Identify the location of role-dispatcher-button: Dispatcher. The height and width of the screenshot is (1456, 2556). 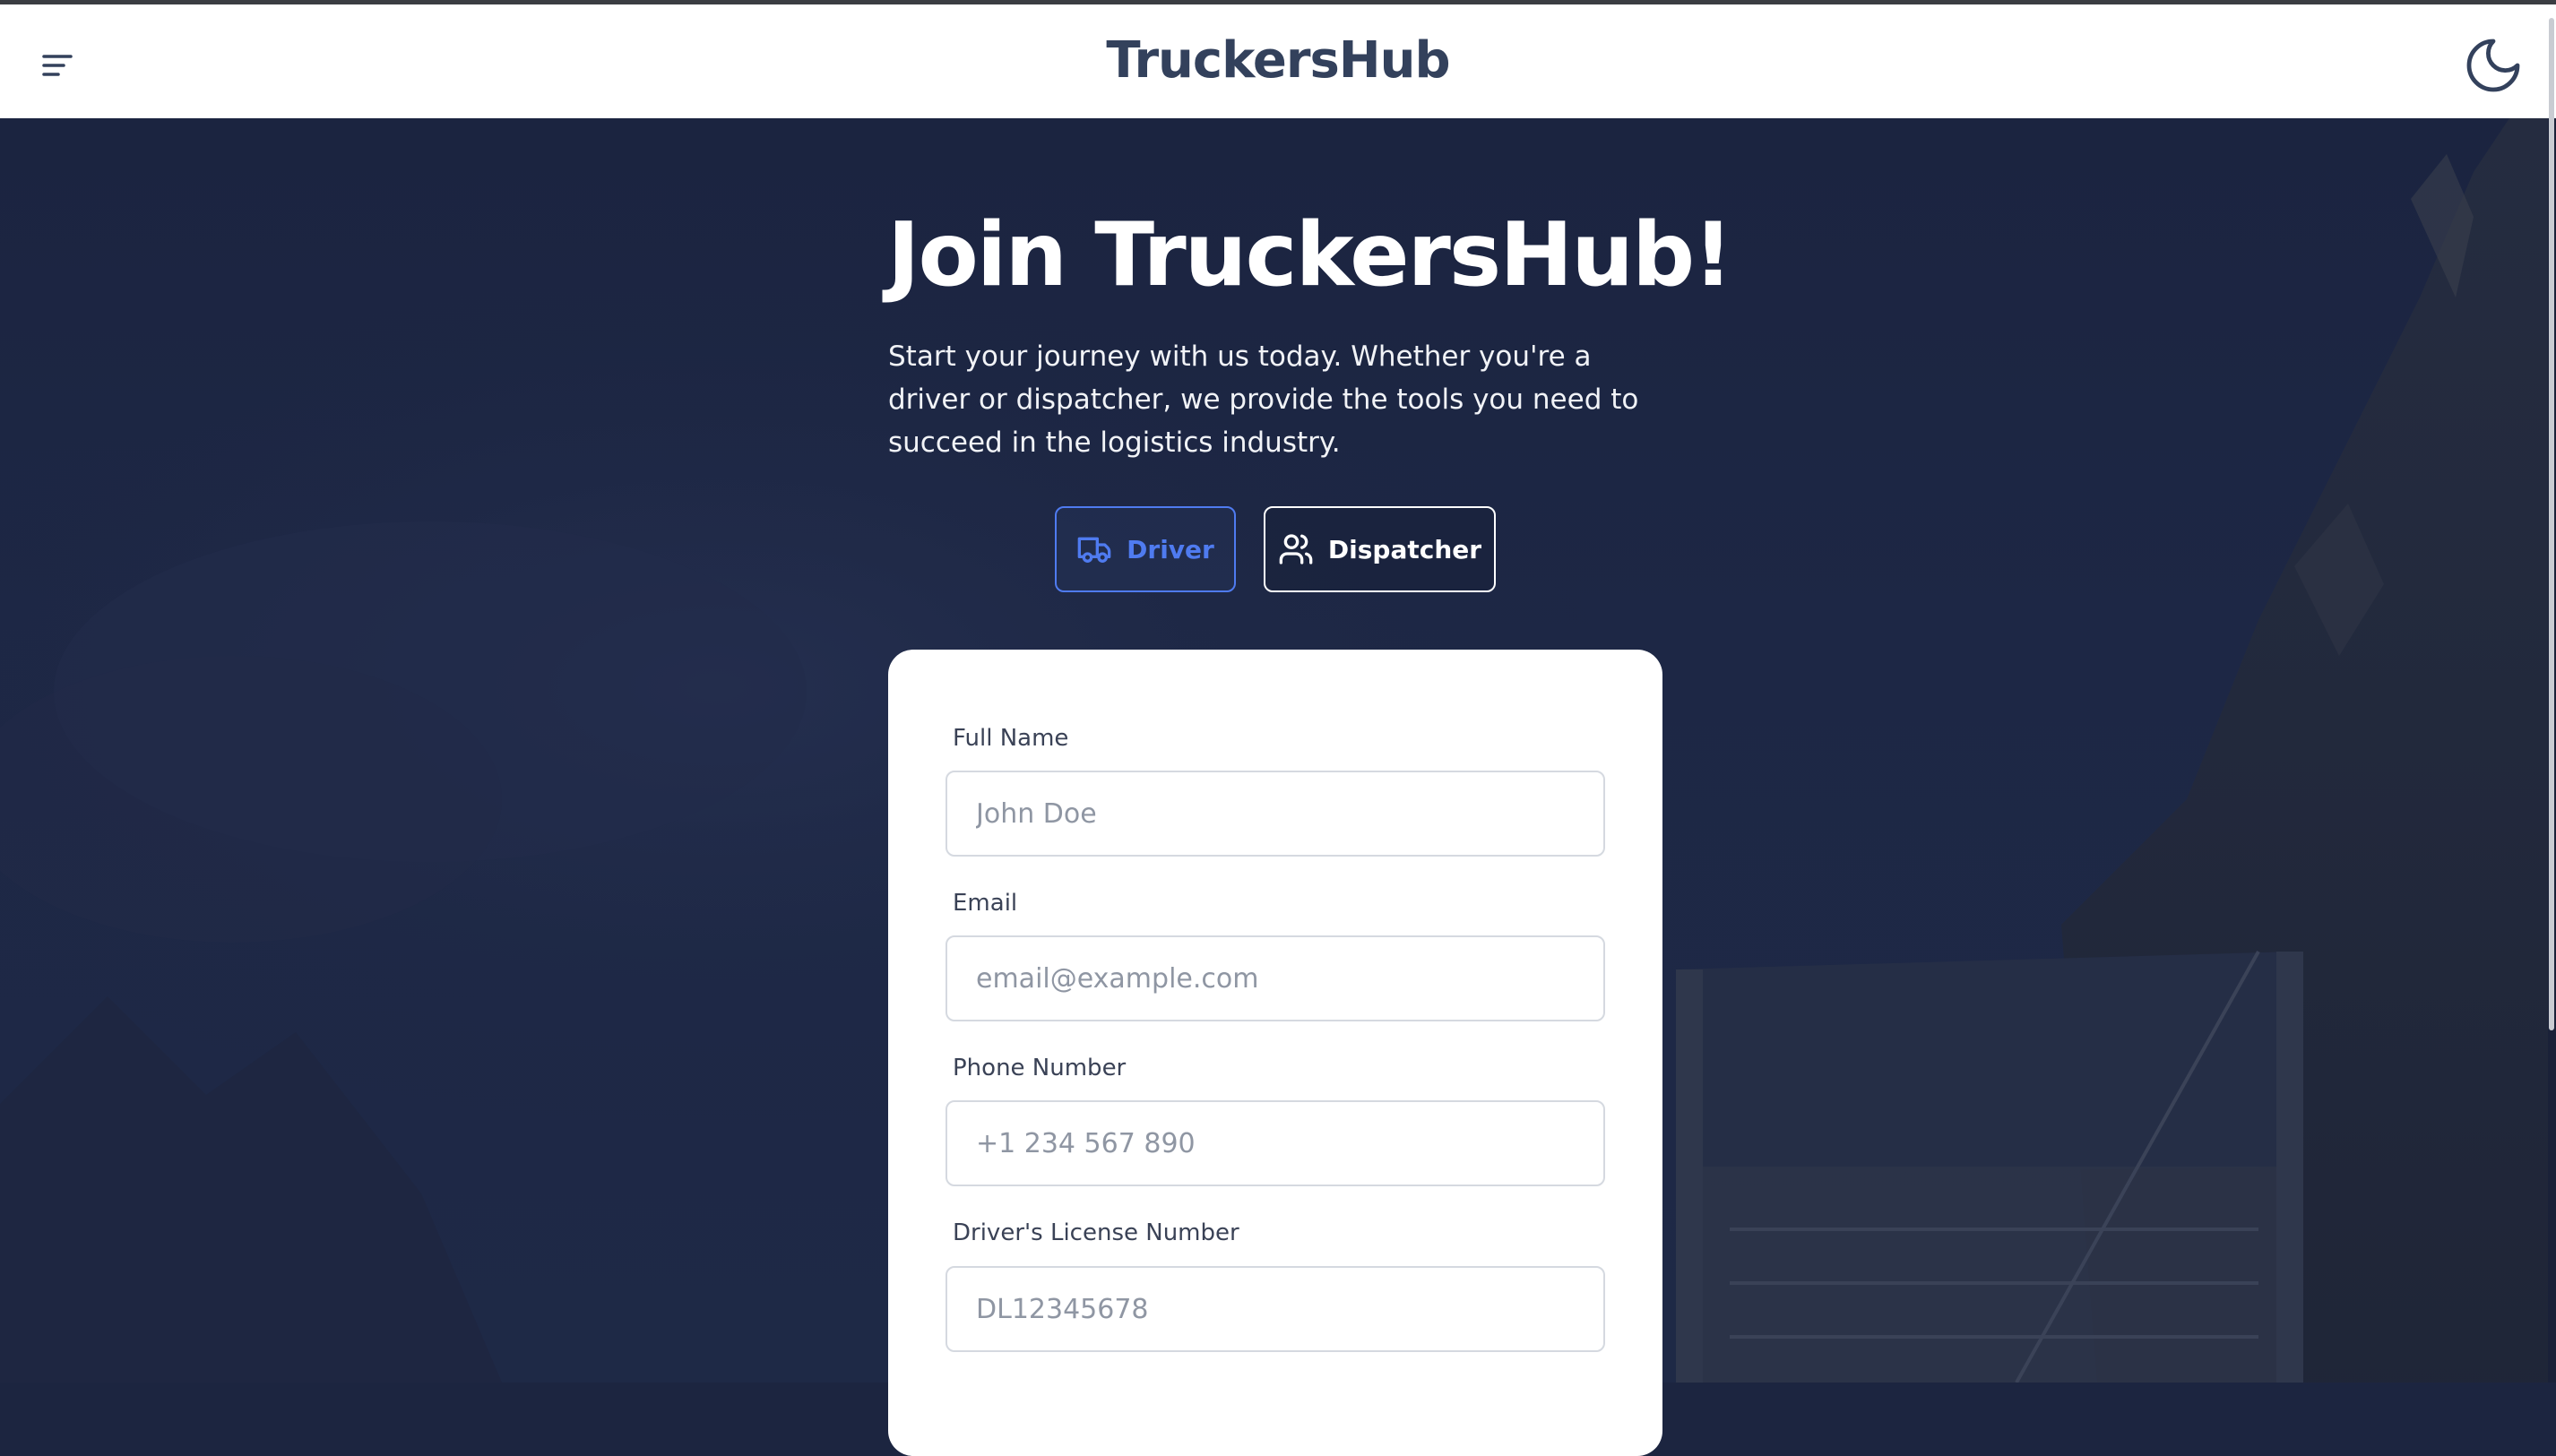
(1380, 549).